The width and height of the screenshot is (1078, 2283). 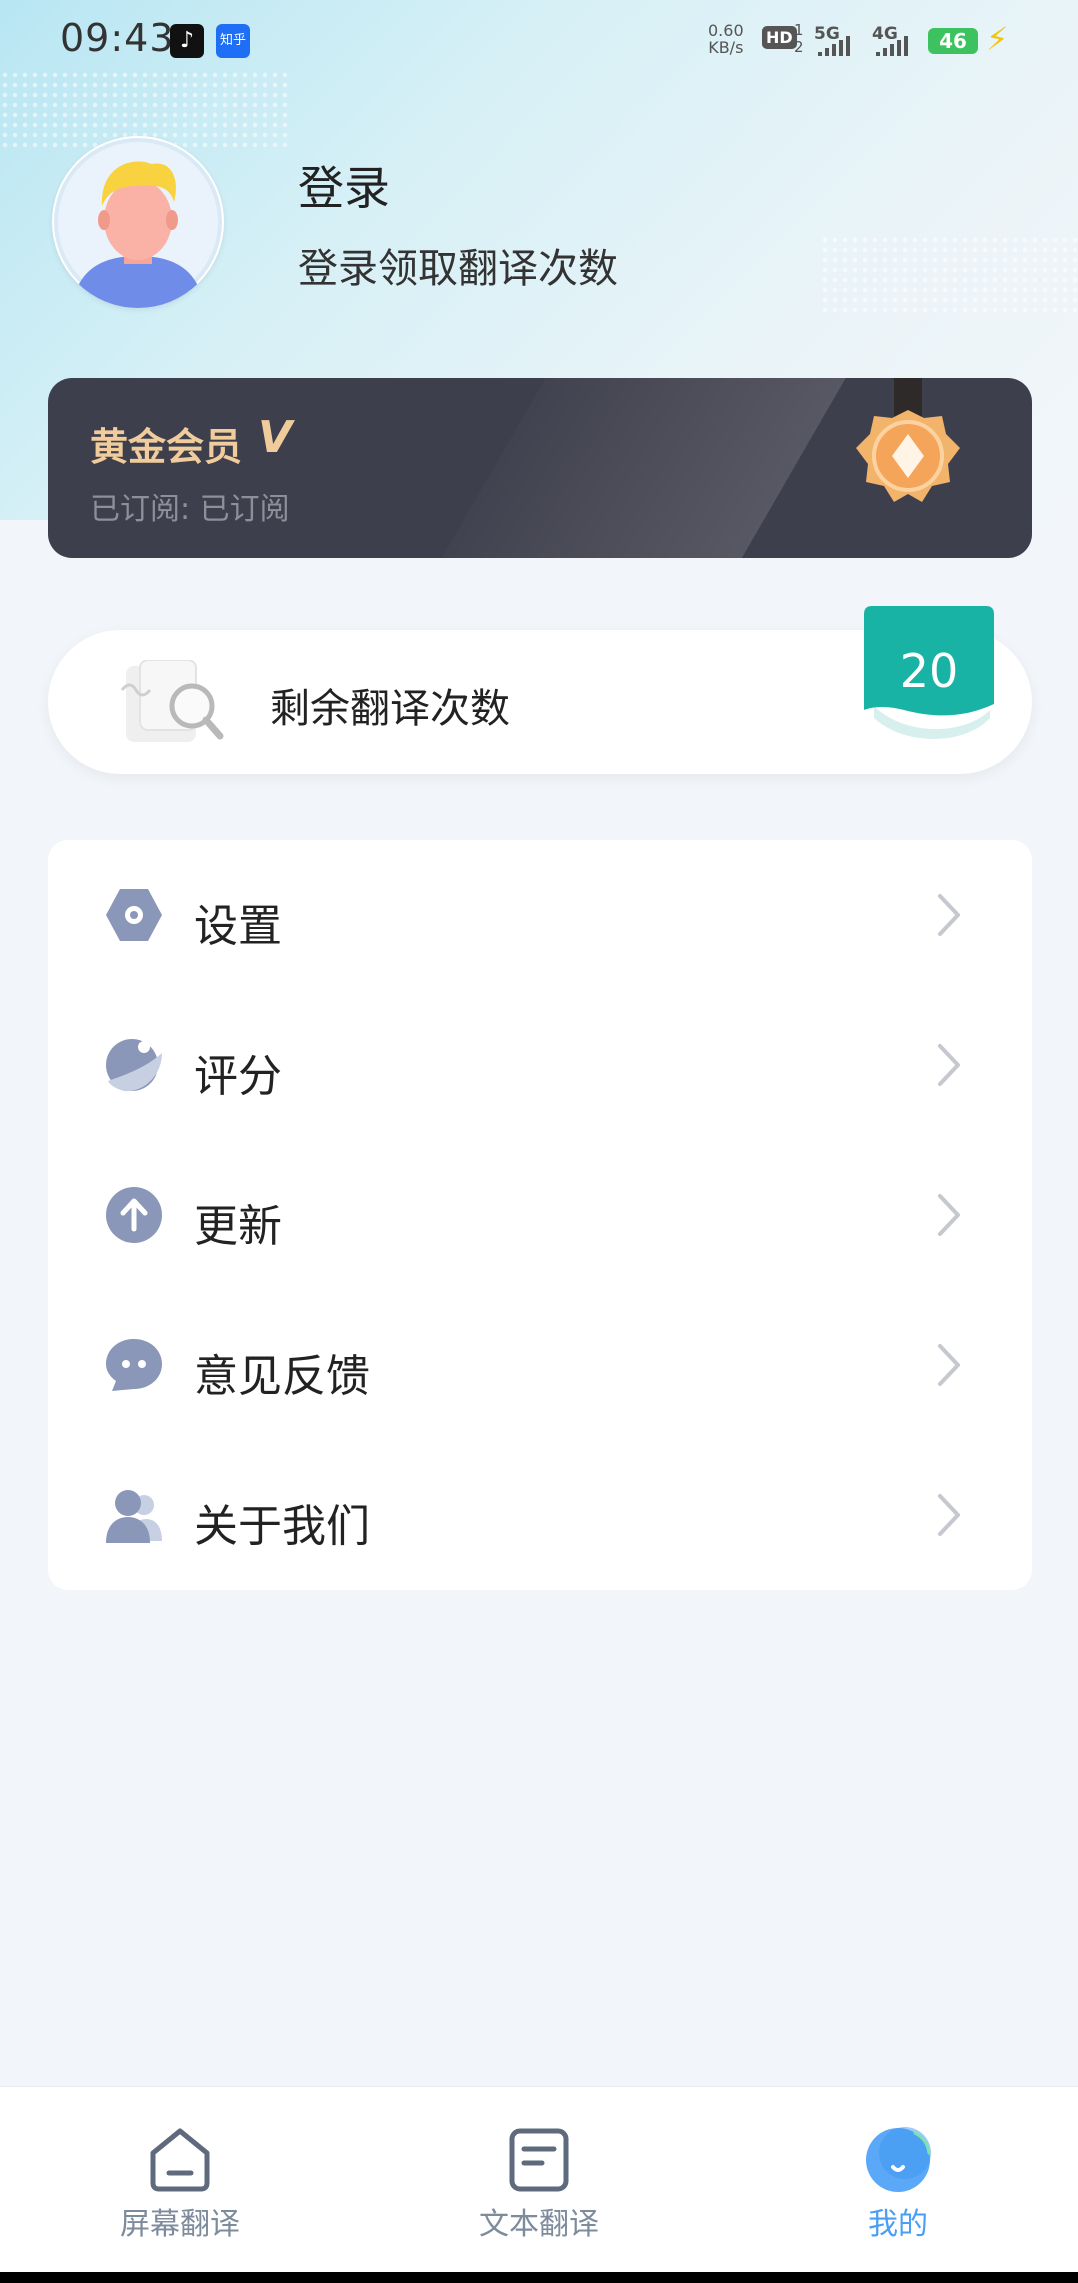 I want to click on tab-label: 屏幕翻译, so click(x=180, y=2224).